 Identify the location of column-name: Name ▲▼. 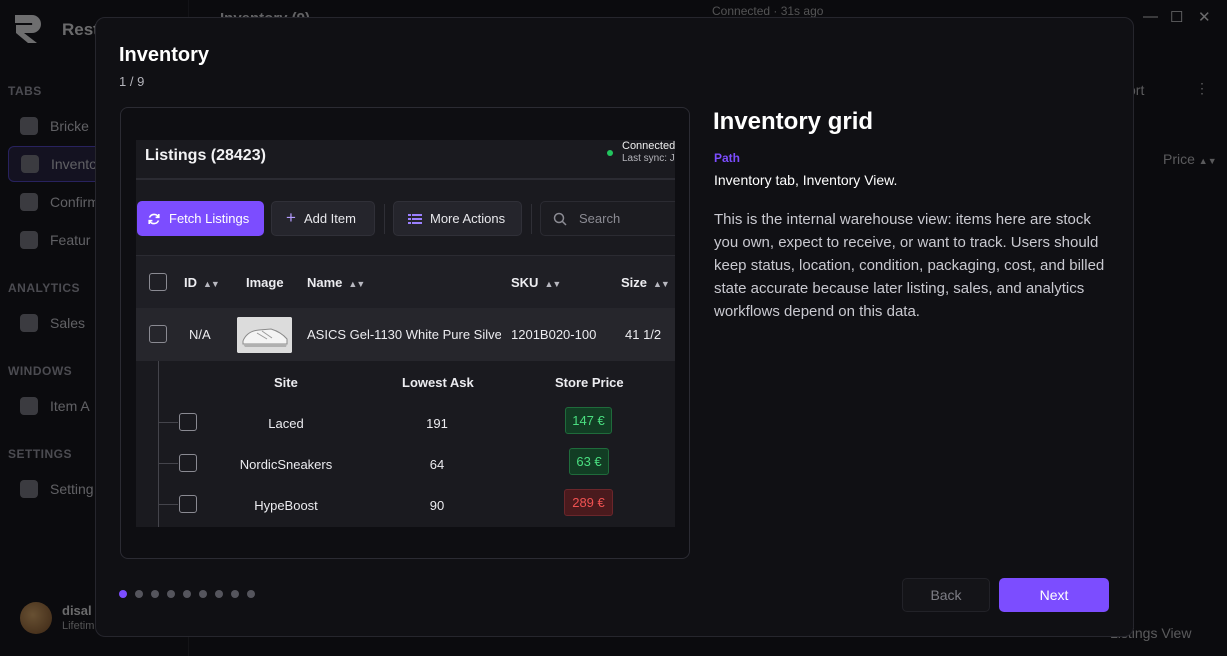
(336, 282).